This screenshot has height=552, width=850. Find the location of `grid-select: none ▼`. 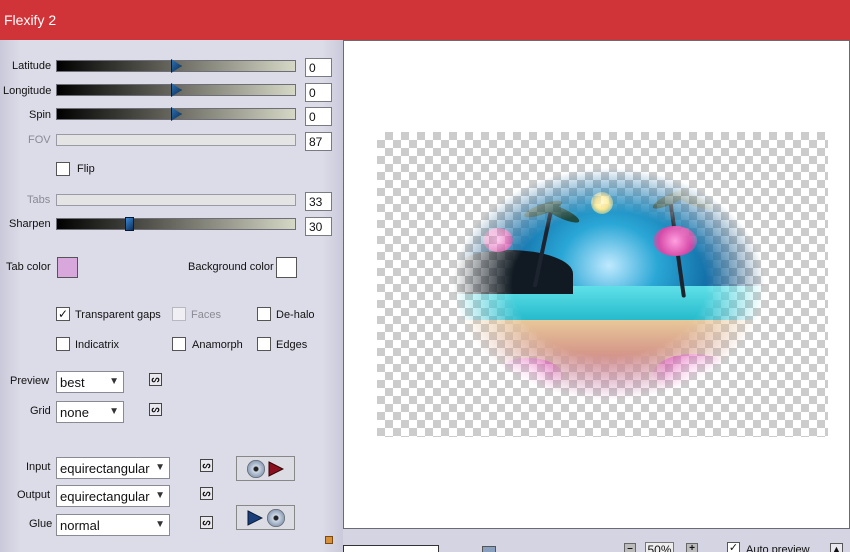

grid-select: none ▼ is located at coordinates (90, 412).